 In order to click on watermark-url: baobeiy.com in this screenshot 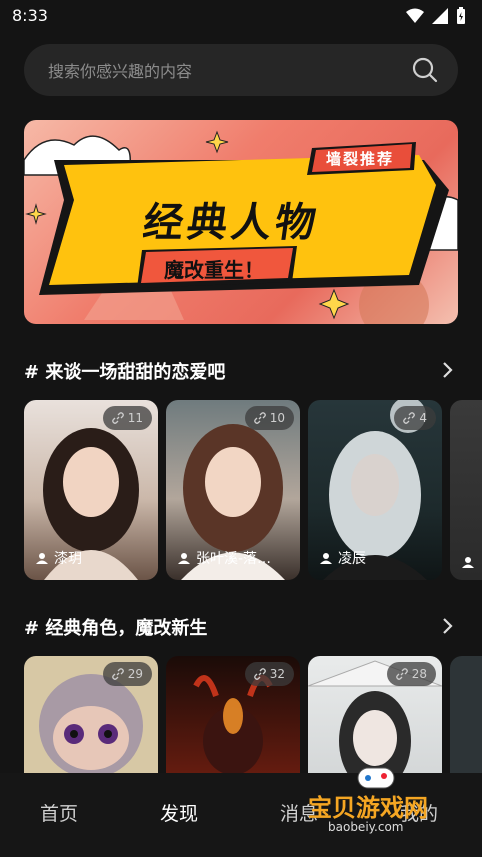, I will do `click(366, 827)`.